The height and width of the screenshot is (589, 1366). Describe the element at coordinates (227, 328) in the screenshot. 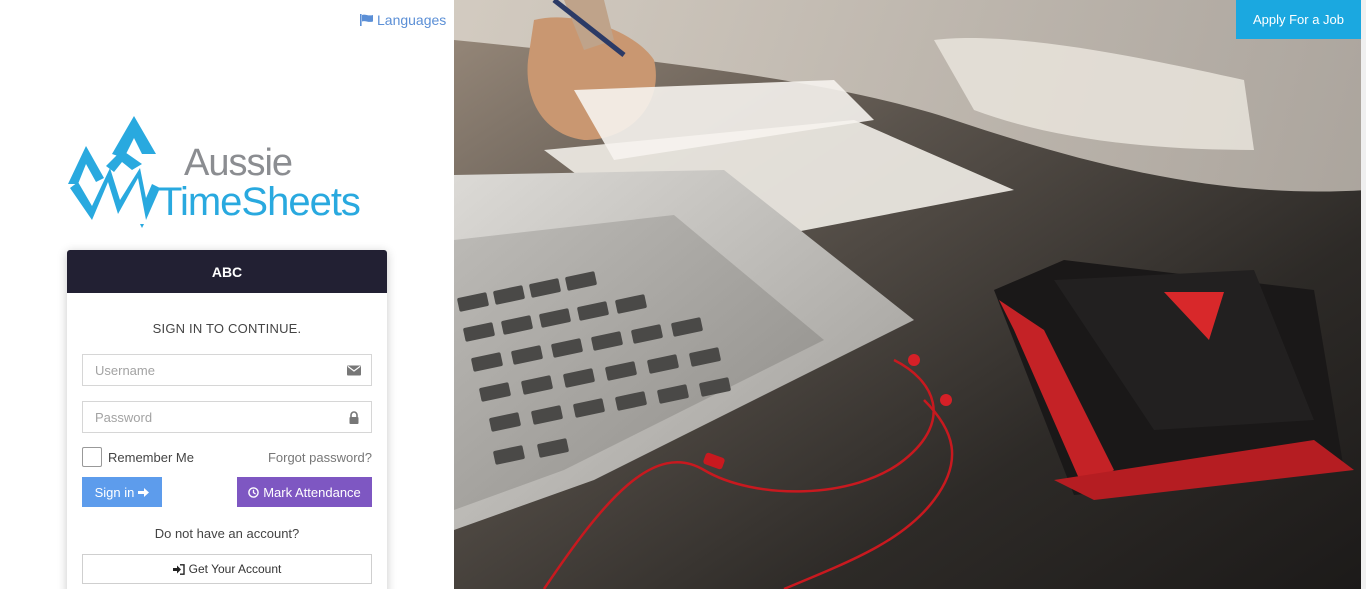

I see `sign-in-subtitle: SIGN IN TO CONTINUE.` at that location.